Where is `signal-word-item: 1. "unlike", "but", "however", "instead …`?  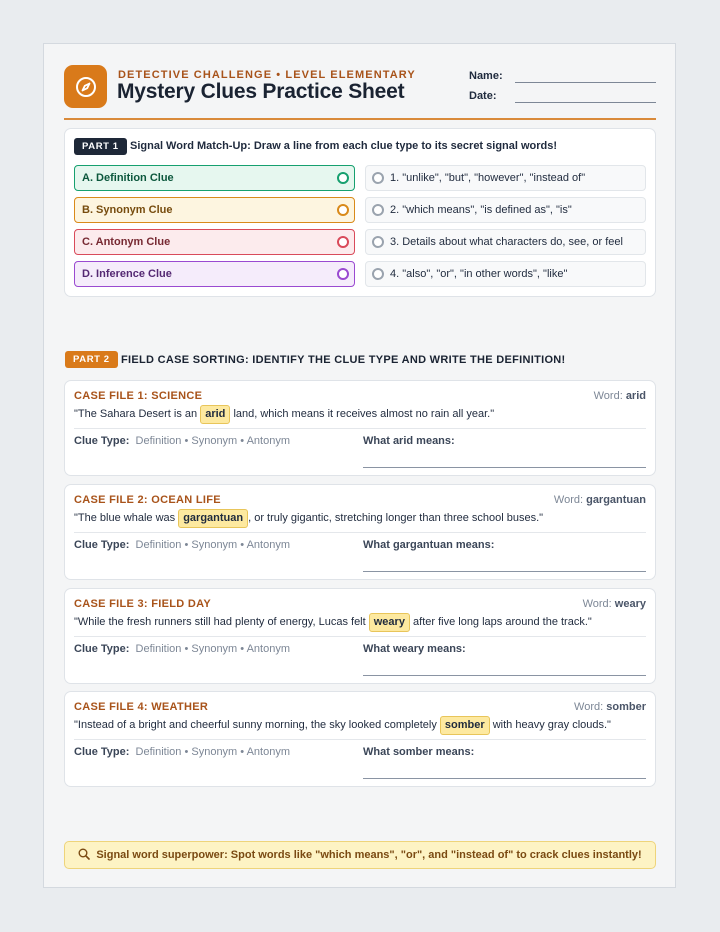
signal-word-item: 1. "unlike", "but", "however", "instead … is located at coordinates (505, 178).